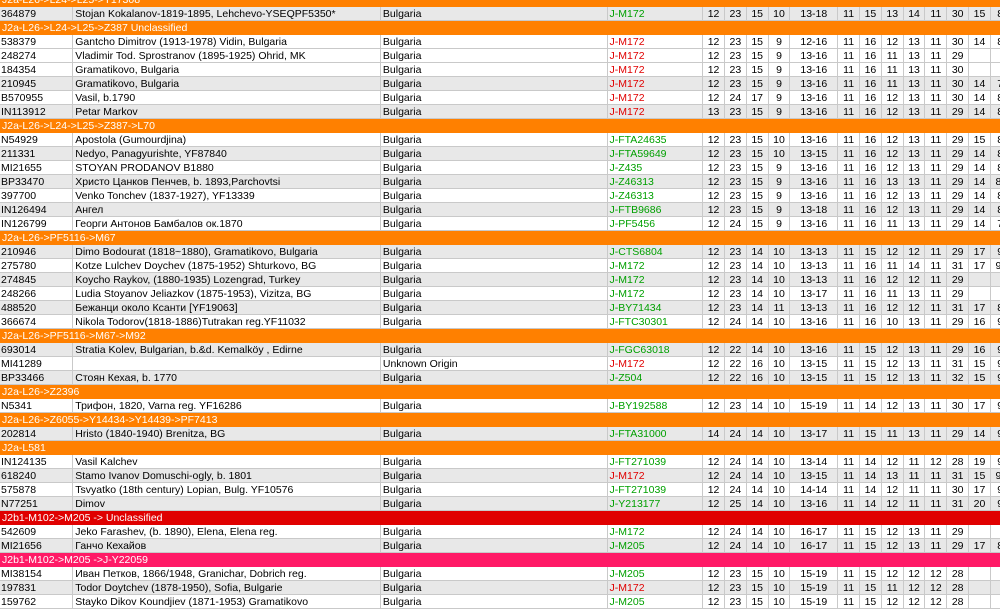 The width and height of the screenshot is (1000, 616). I want to click on ancestor-name-cell: Трифон, 1820, Varna reg. YF16286, so click(226, 405).